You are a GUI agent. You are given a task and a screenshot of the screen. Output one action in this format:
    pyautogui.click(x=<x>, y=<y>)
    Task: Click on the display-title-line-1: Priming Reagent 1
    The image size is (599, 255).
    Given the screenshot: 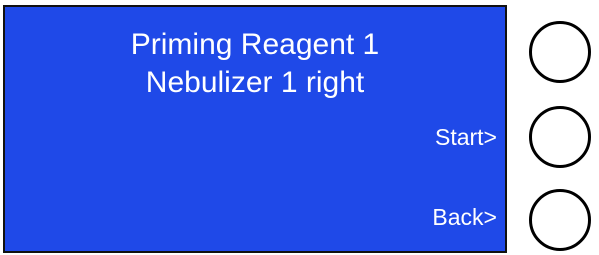 What is the action you would take?
    pyautogui.click(x=255, y=44)
    